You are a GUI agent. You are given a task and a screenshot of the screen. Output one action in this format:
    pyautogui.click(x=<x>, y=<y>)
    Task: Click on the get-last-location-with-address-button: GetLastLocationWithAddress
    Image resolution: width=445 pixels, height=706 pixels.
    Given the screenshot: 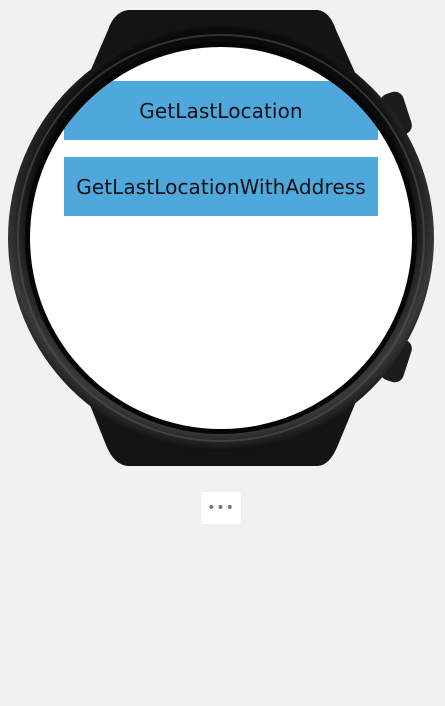 What is the action you would take?
    pyautogui.click(x=221, y=186)
    